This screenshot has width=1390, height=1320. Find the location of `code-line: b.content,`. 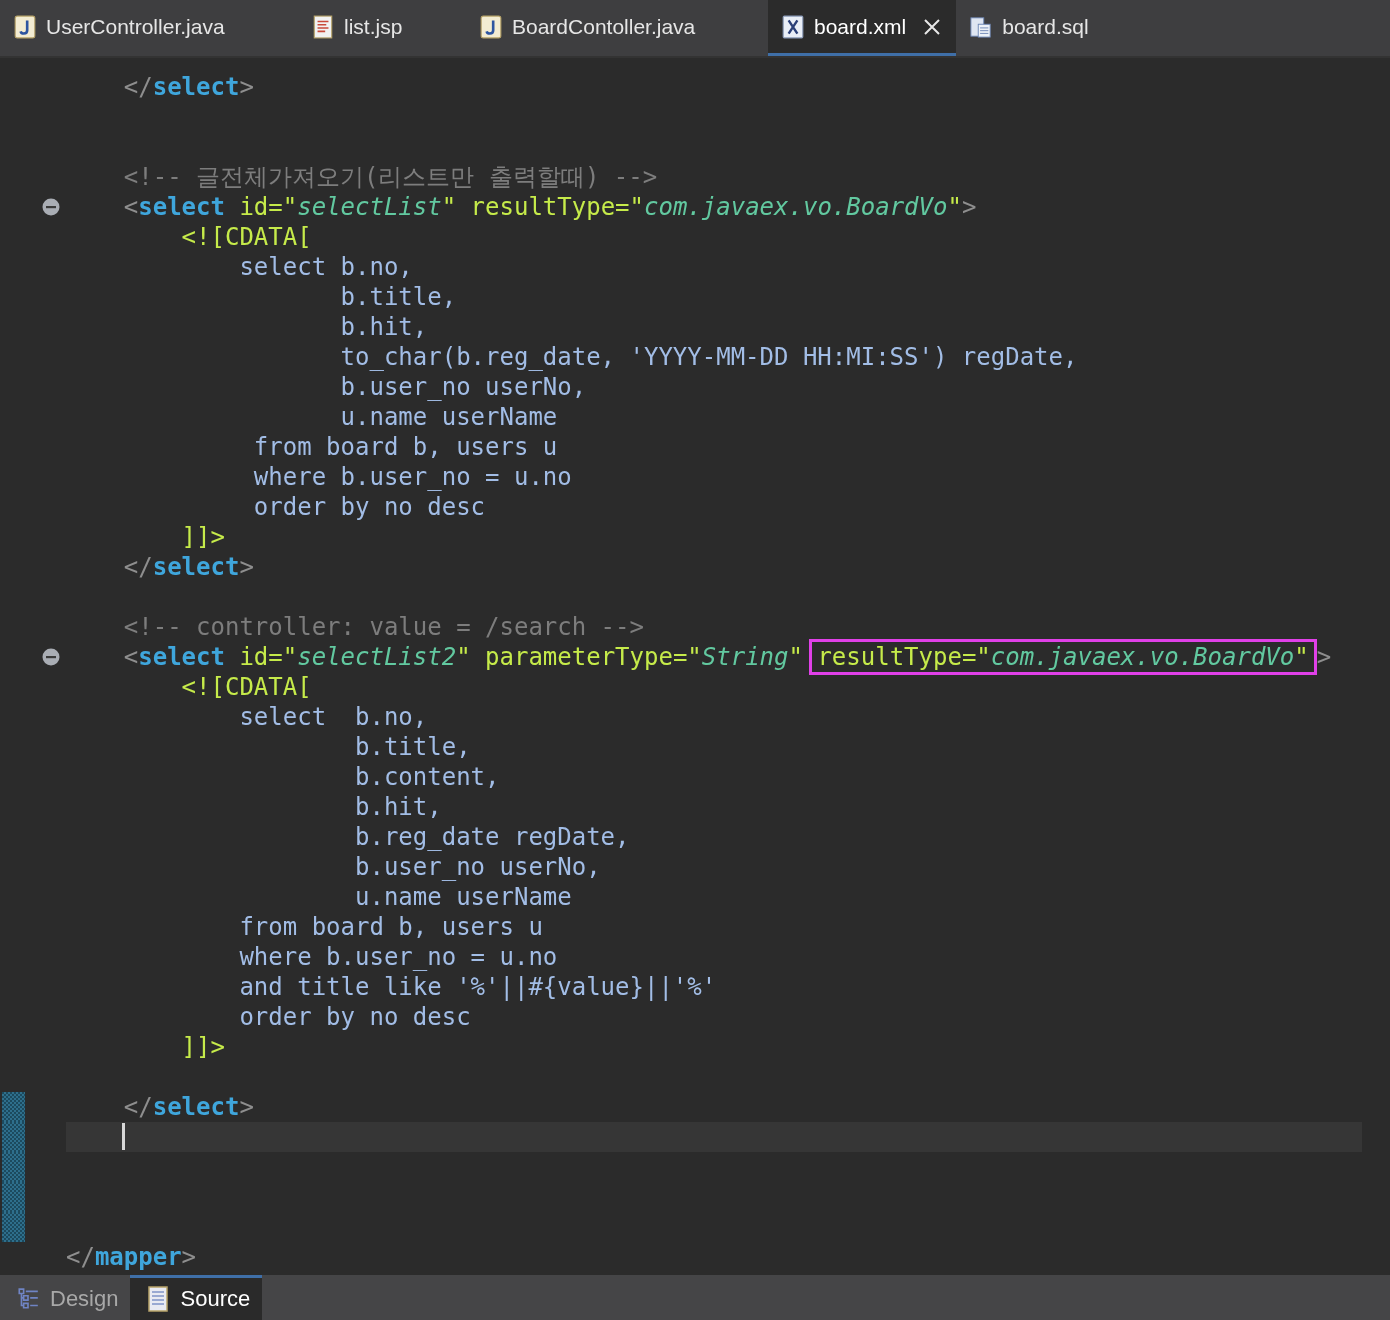

code-line: b.content, is located at coordinates (427, 777).